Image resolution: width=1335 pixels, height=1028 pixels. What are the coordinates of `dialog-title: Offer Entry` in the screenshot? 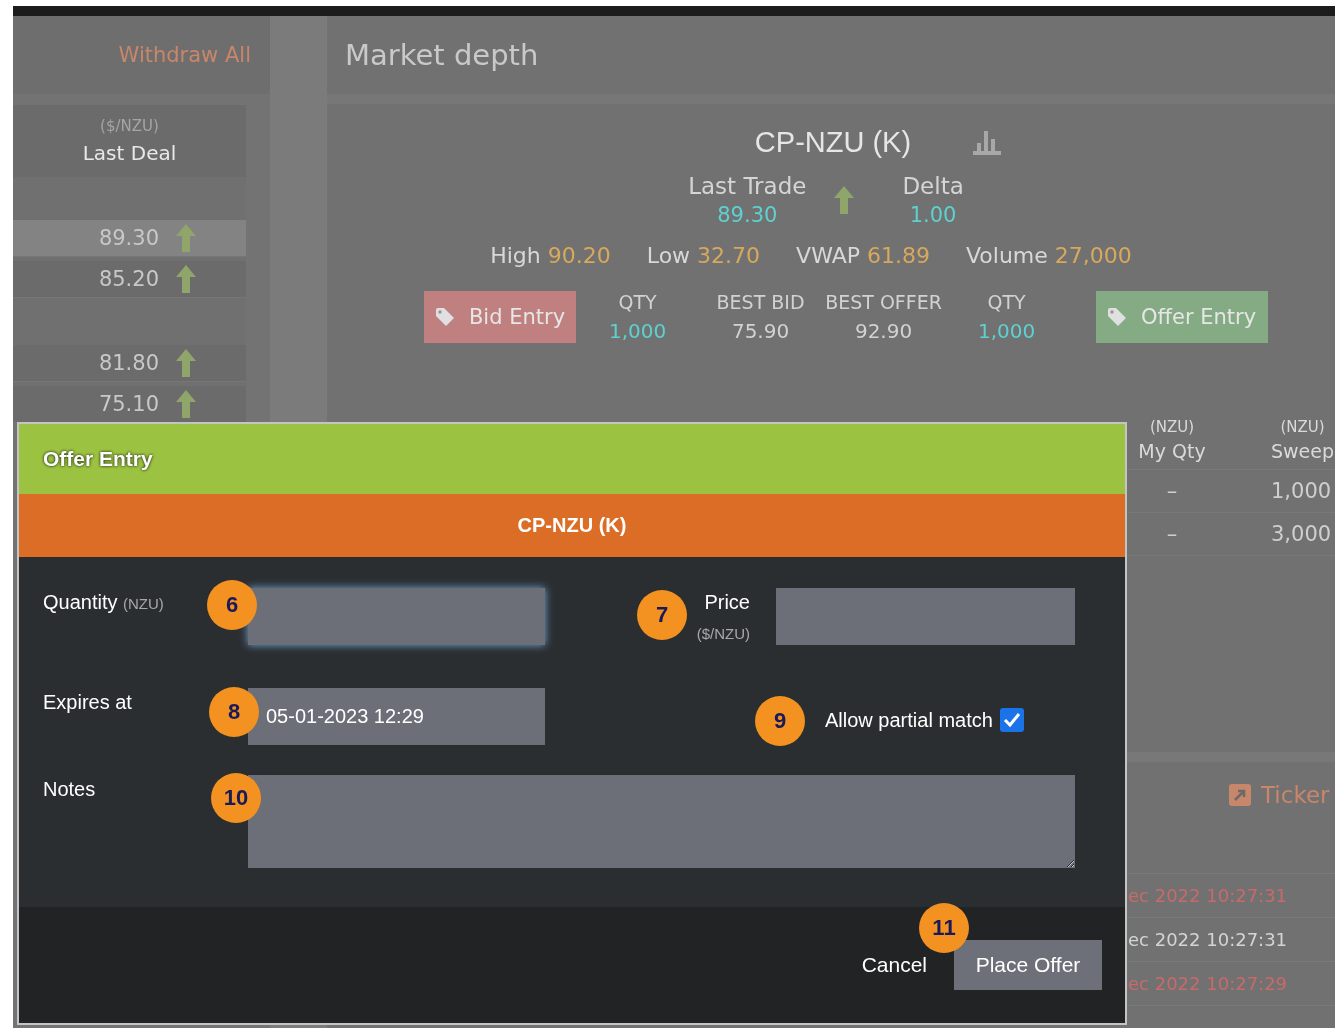 It's located at (98, 459).